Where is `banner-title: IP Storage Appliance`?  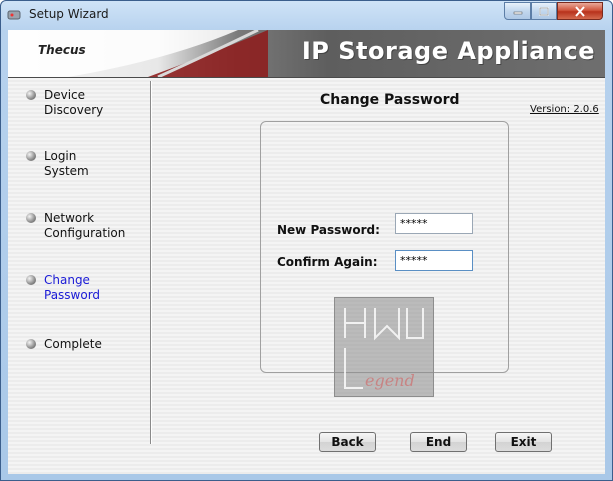
banner-title: IP Storage Appliance is located at coordinates (448, 51).